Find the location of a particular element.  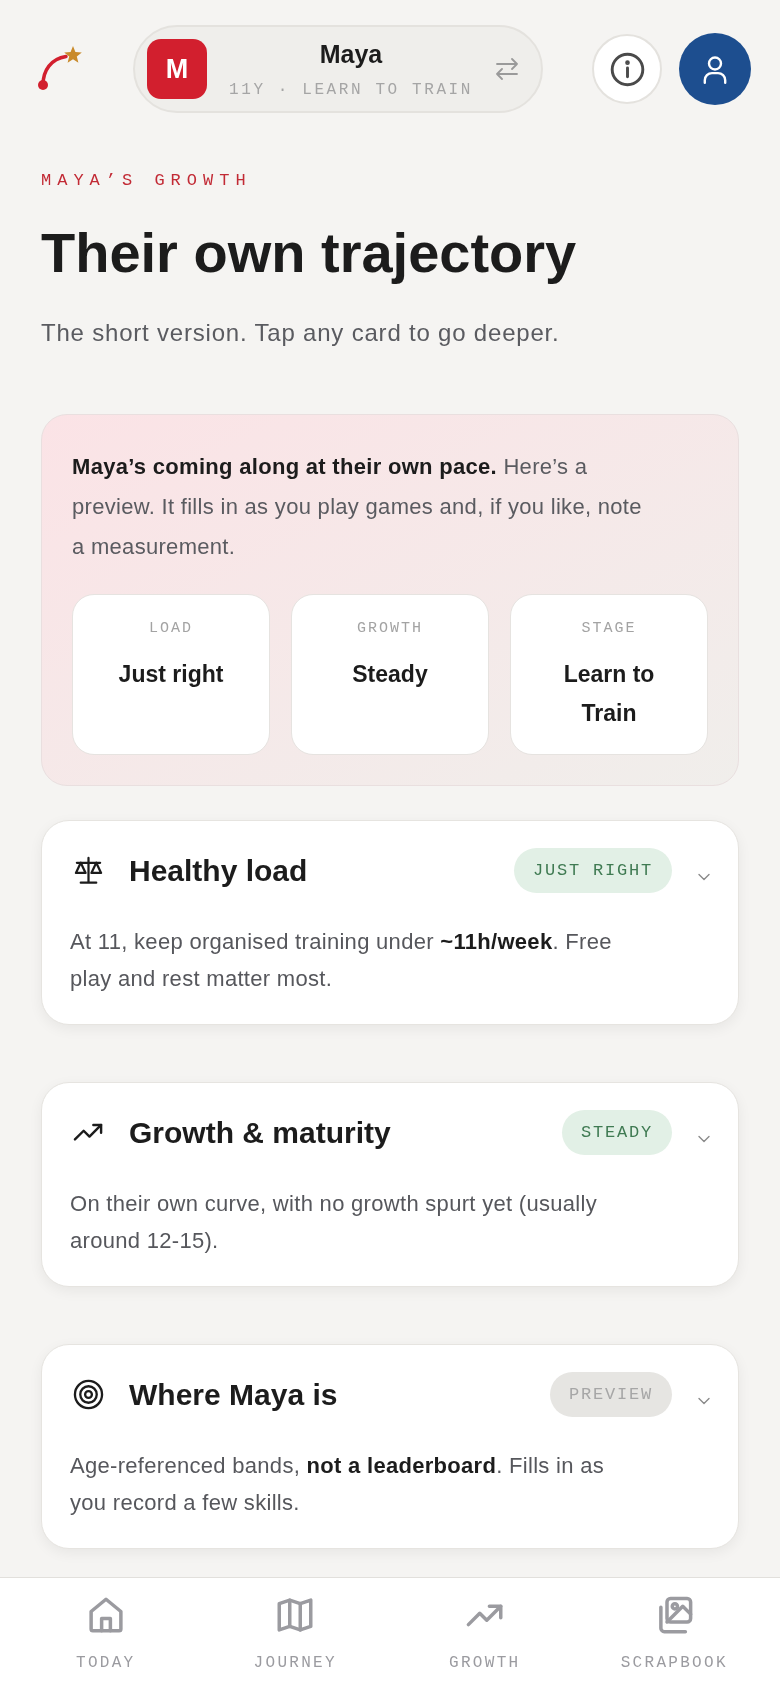

card-title: Healthy load is located at coordinates (218, 870).